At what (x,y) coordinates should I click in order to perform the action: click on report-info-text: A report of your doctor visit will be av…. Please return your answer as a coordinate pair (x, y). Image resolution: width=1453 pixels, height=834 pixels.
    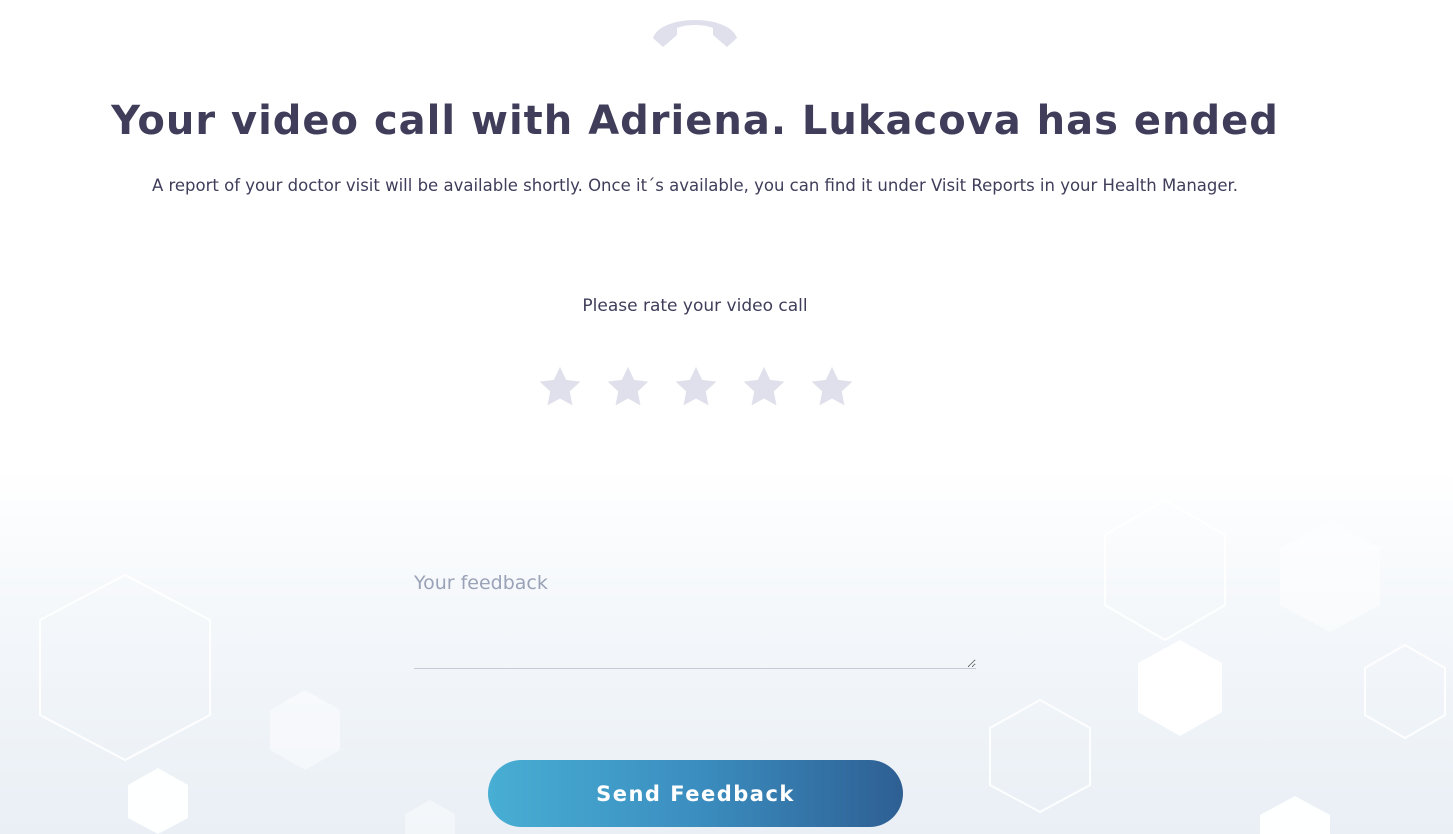
    Looking at the image, I should click on (695, 185).